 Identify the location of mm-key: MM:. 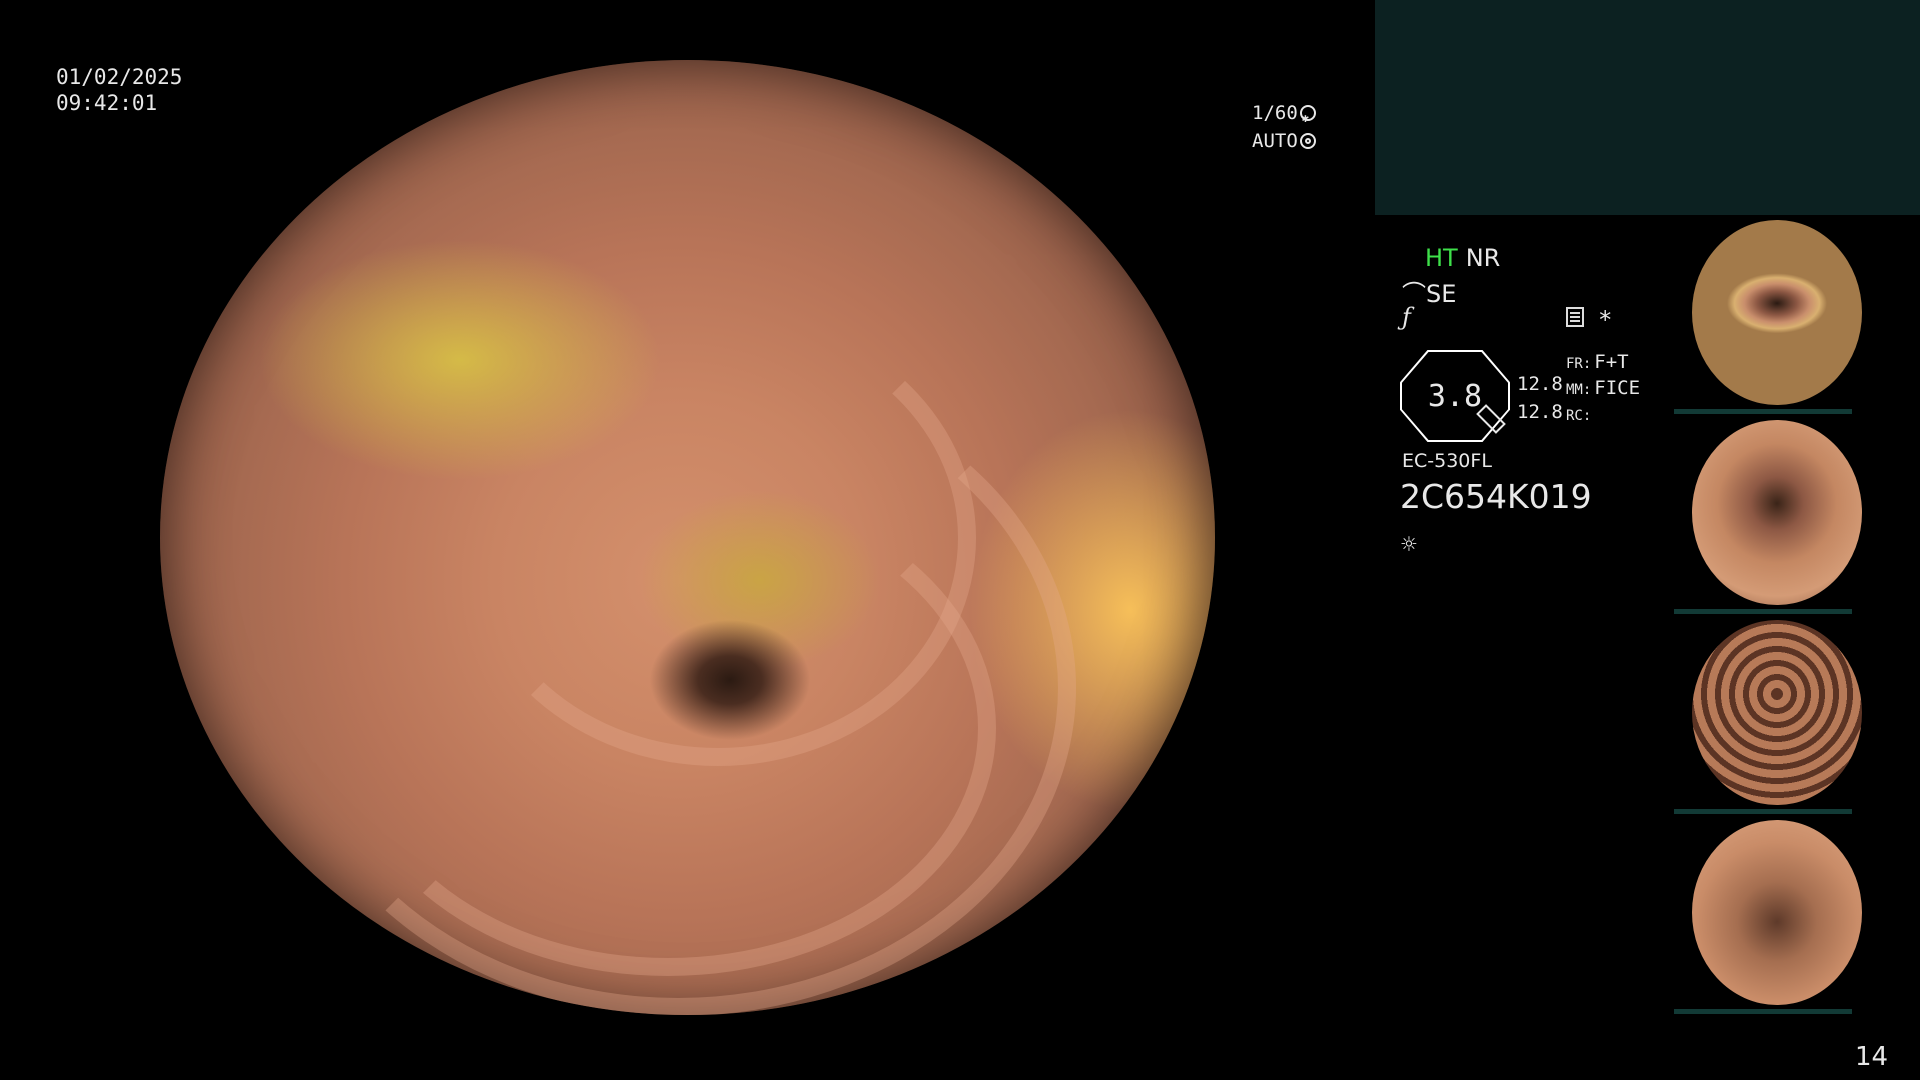
(1579, 390).